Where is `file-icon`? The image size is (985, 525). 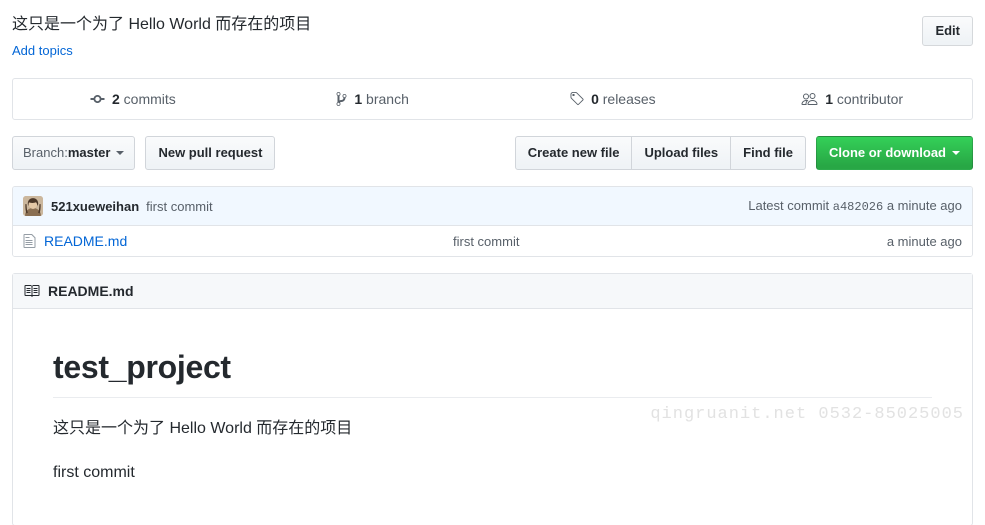
file-icon is located at coordinates (29, 241).